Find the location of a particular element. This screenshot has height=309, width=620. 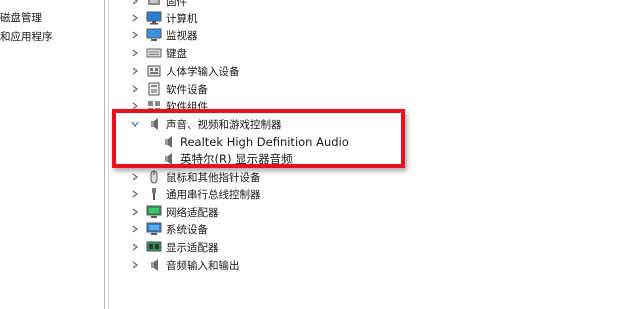

monitor-icon is located at coordinates (154, 35).